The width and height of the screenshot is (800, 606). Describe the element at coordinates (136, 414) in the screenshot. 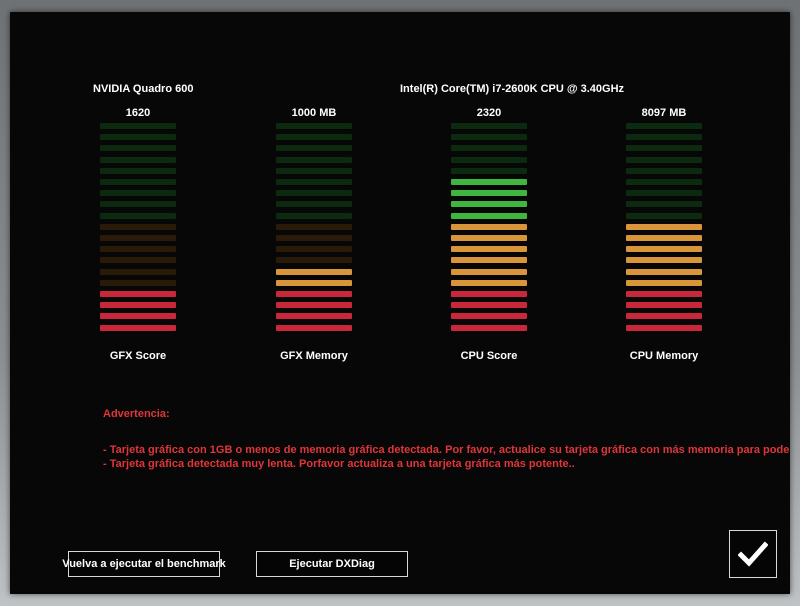

I see `warning-title: Advertencia:` at that location.